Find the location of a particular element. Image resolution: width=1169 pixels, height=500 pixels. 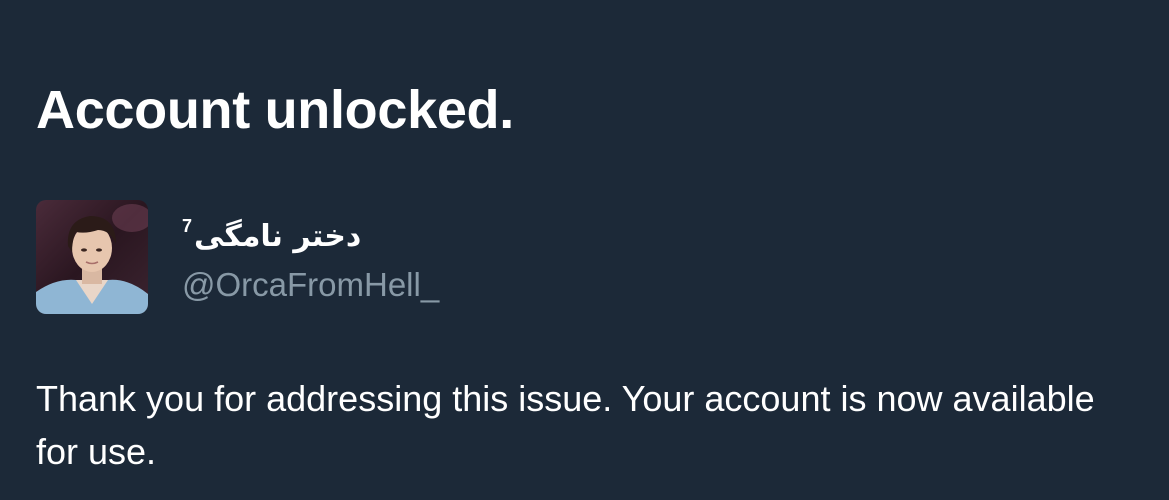

avatar is located at coordinates (92, 257).